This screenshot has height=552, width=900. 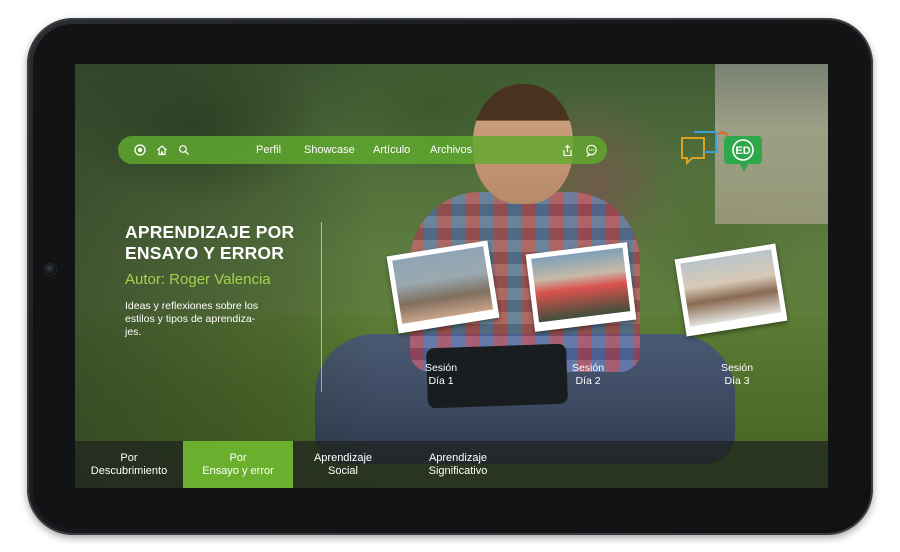 I want to click on tab-4-line1: Aprendizaje, so click(x=458, y=457).